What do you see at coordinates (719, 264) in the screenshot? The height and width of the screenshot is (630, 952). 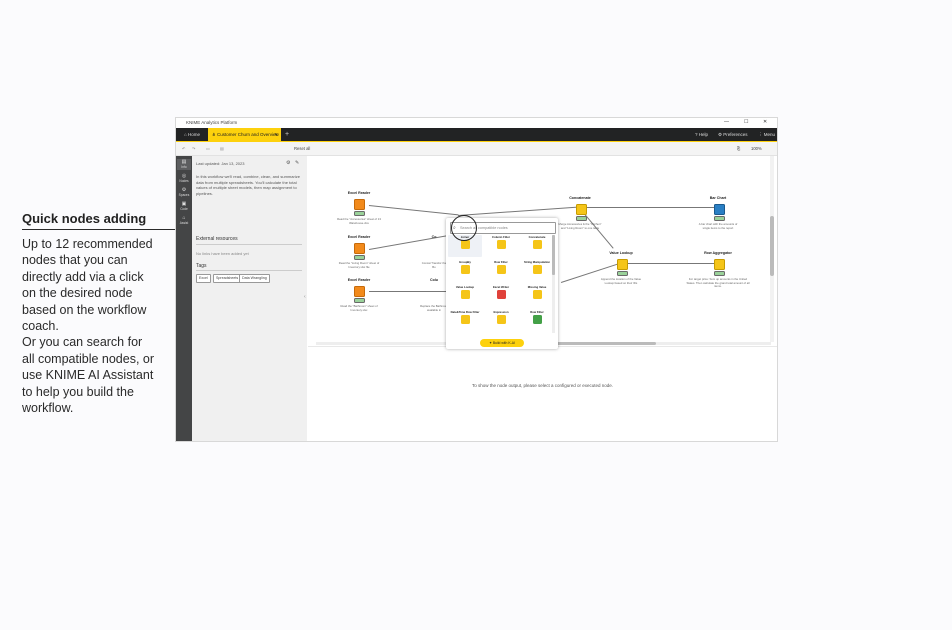 I see `row-aggregator-node` at bounding box center [719, 264].